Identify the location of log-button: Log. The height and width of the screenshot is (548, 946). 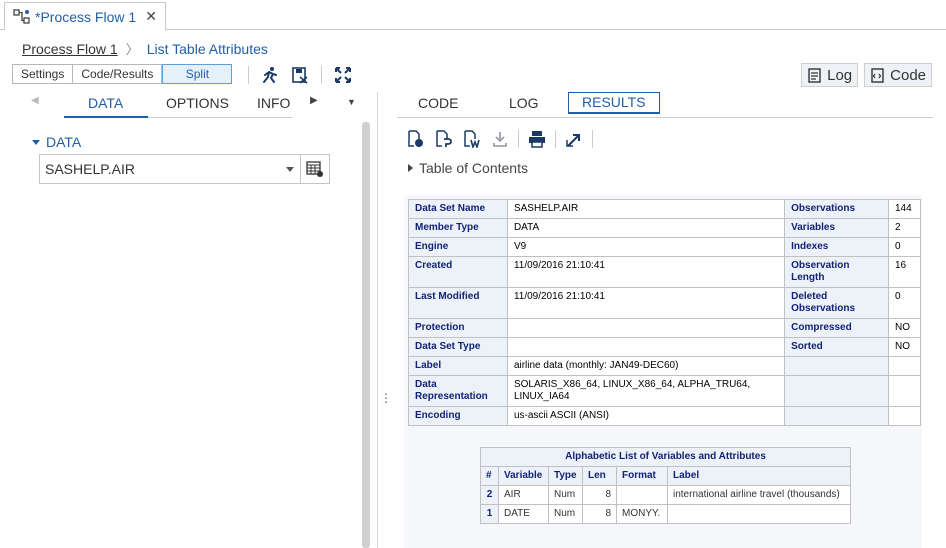
(830, 75).